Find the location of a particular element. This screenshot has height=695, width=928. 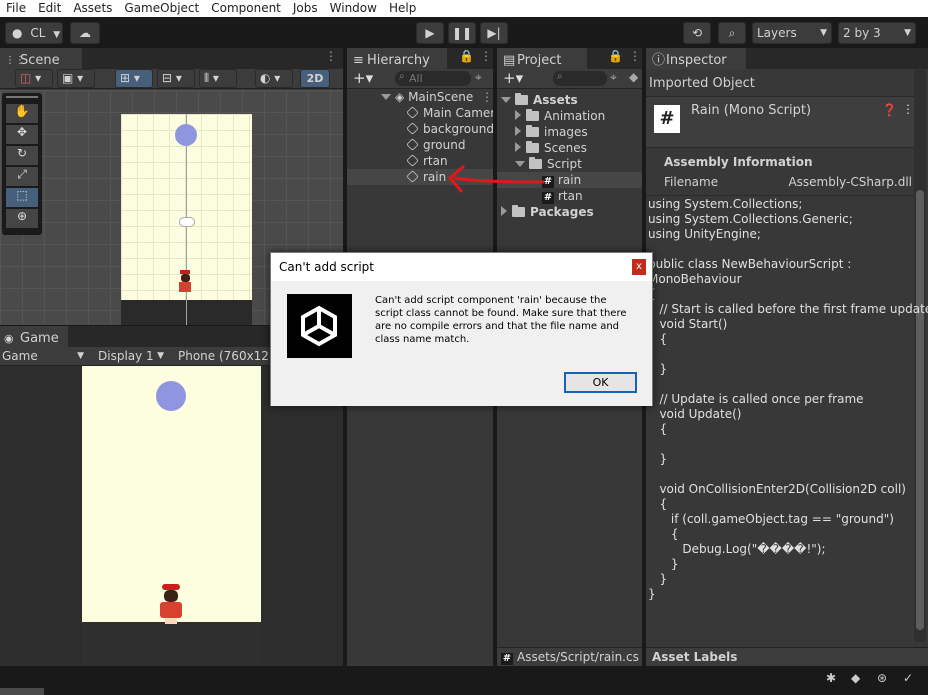

gizmo-toggle: ⊞ ▾ is located at coordinates (134, 78).